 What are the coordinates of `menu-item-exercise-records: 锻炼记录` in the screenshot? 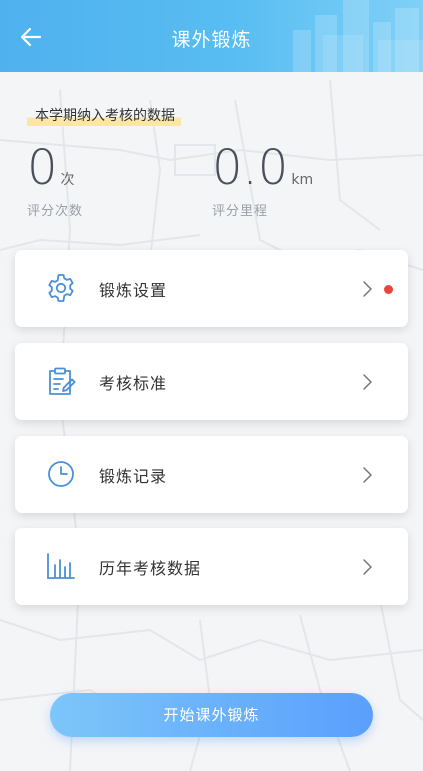 It's located at (211, 474).